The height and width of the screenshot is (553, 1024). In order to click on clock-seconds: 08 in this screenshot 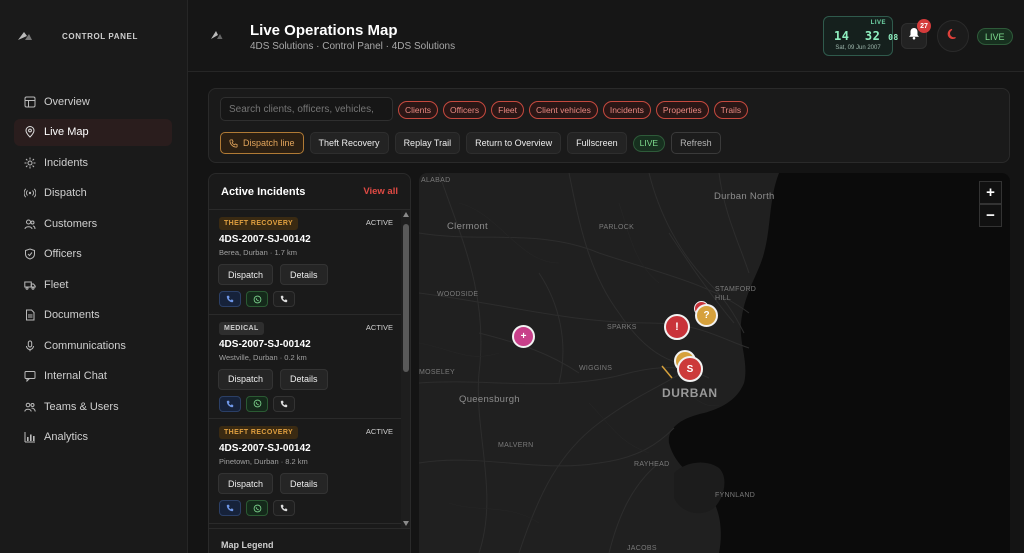, I will do `click(893, 37)`.